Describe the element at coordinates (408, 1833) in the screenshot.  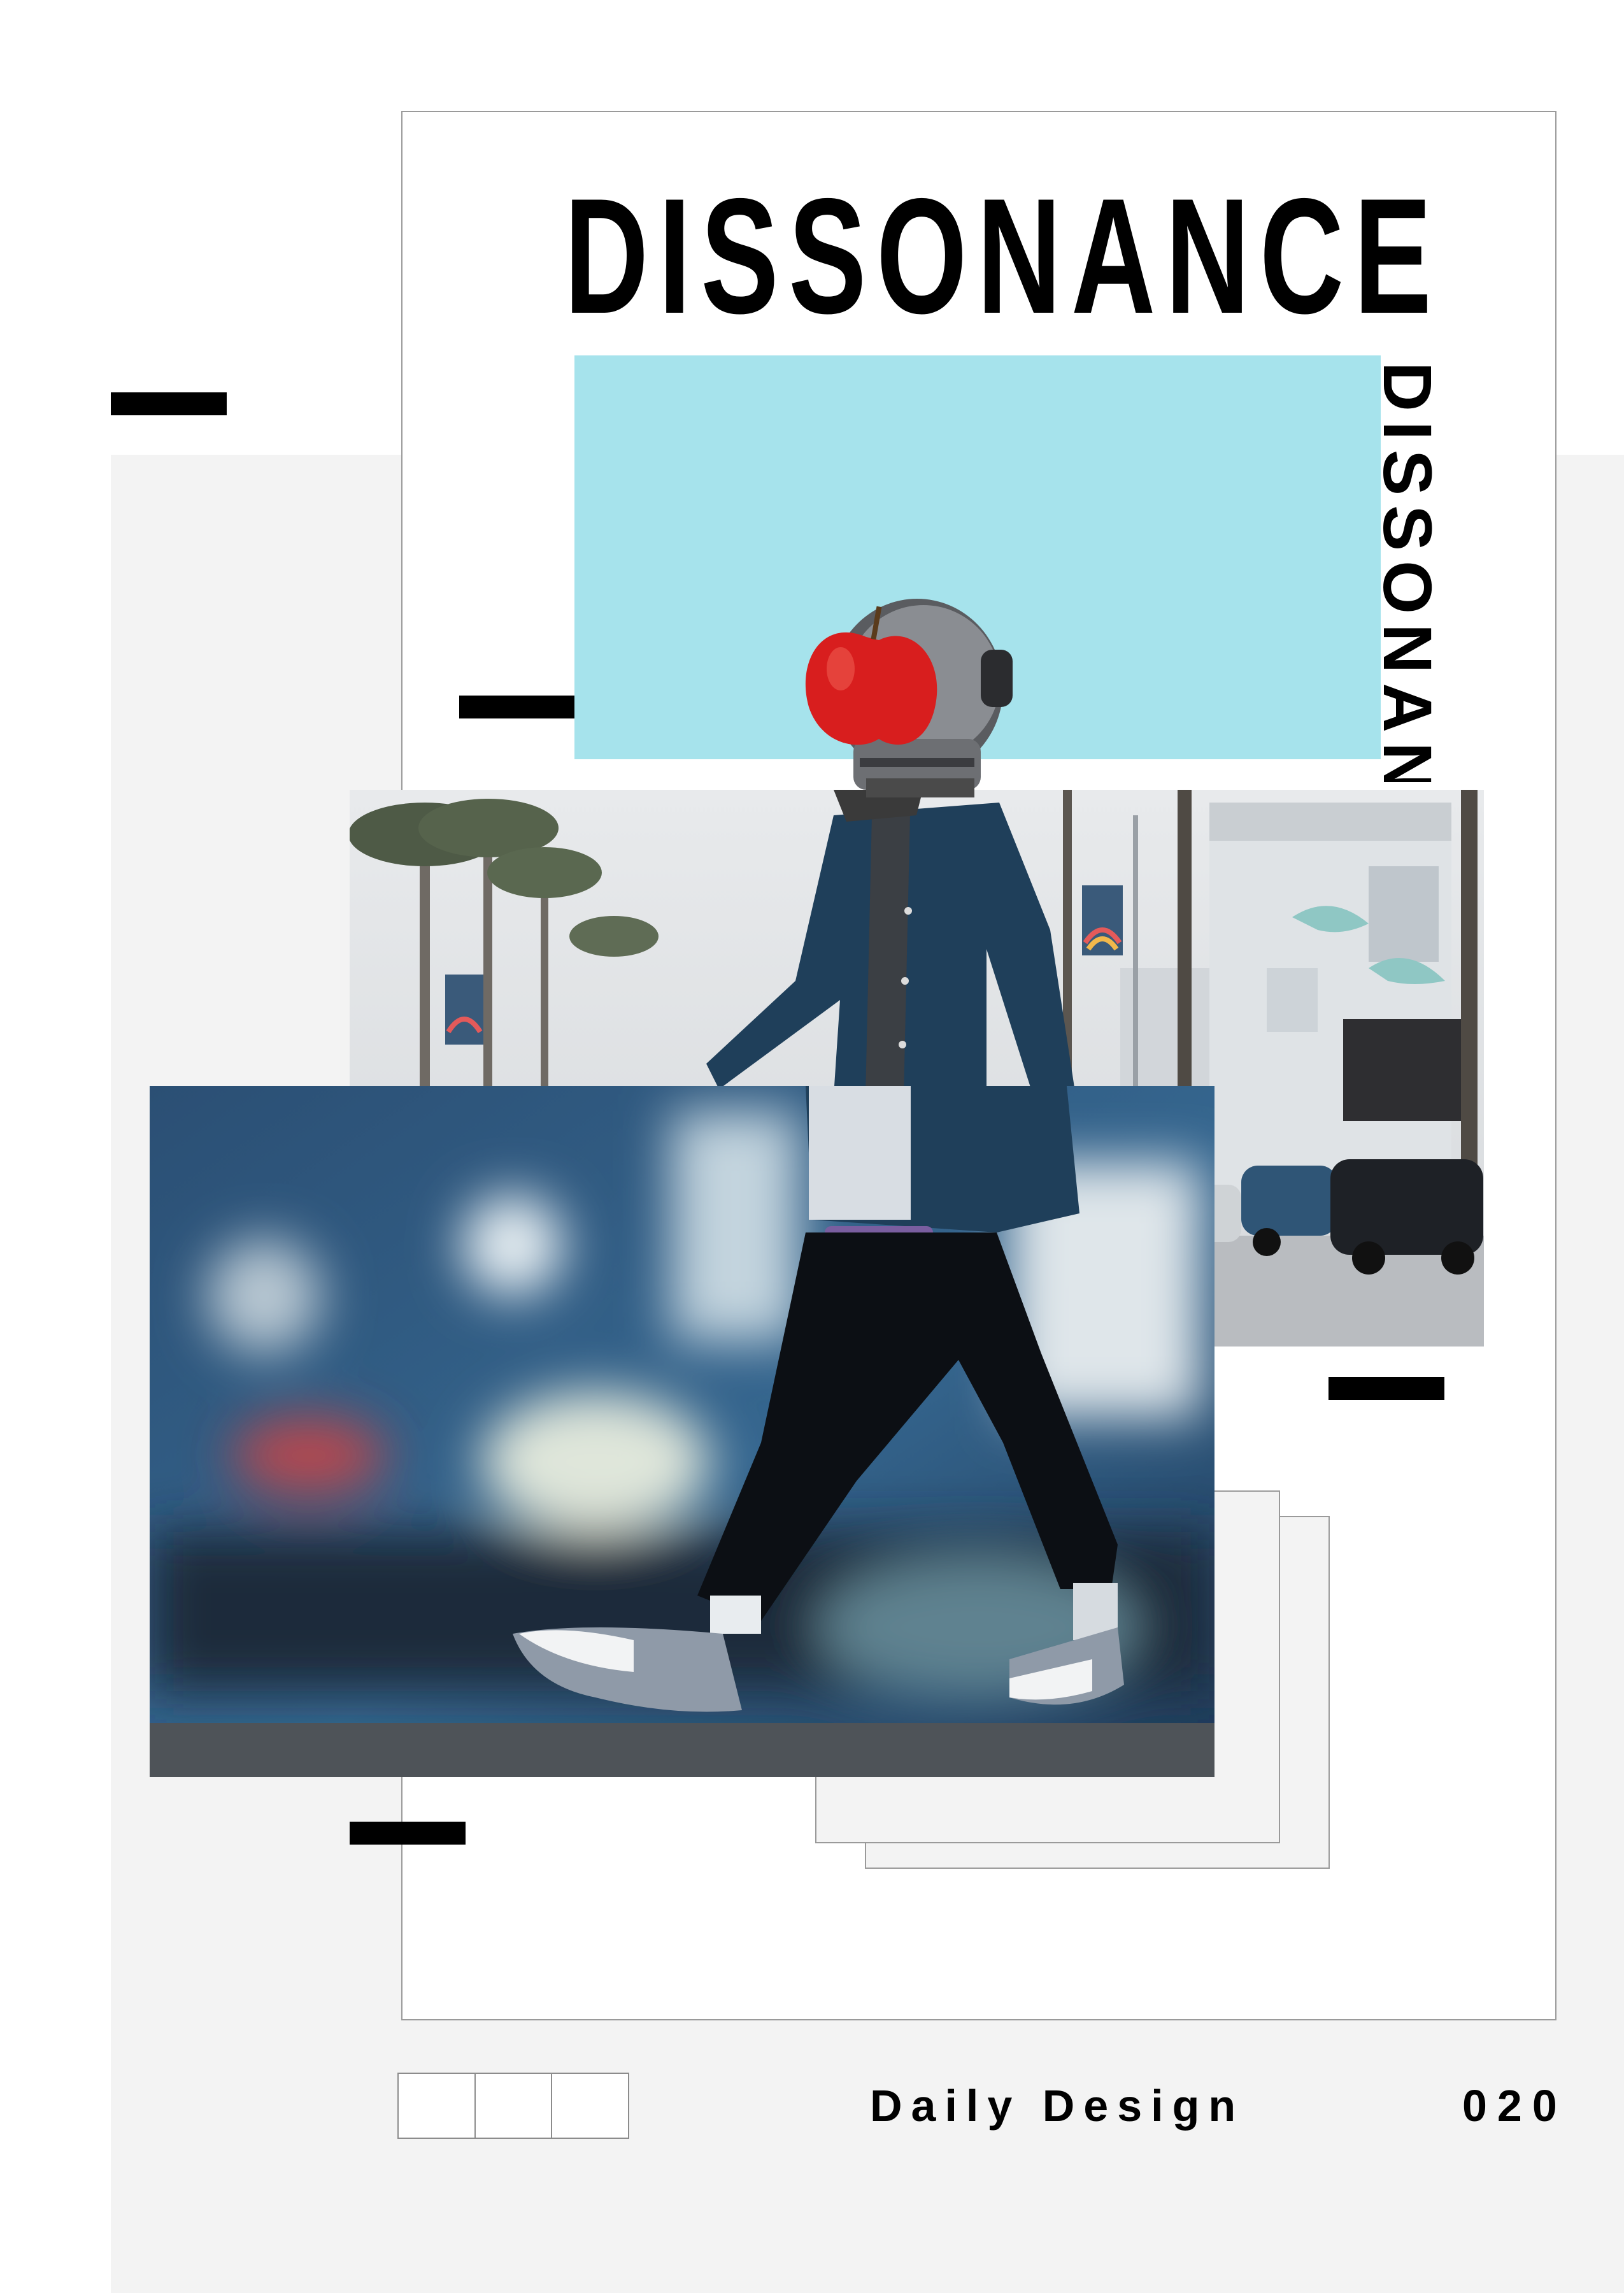
I see `decor-bar-bottom` at that location.